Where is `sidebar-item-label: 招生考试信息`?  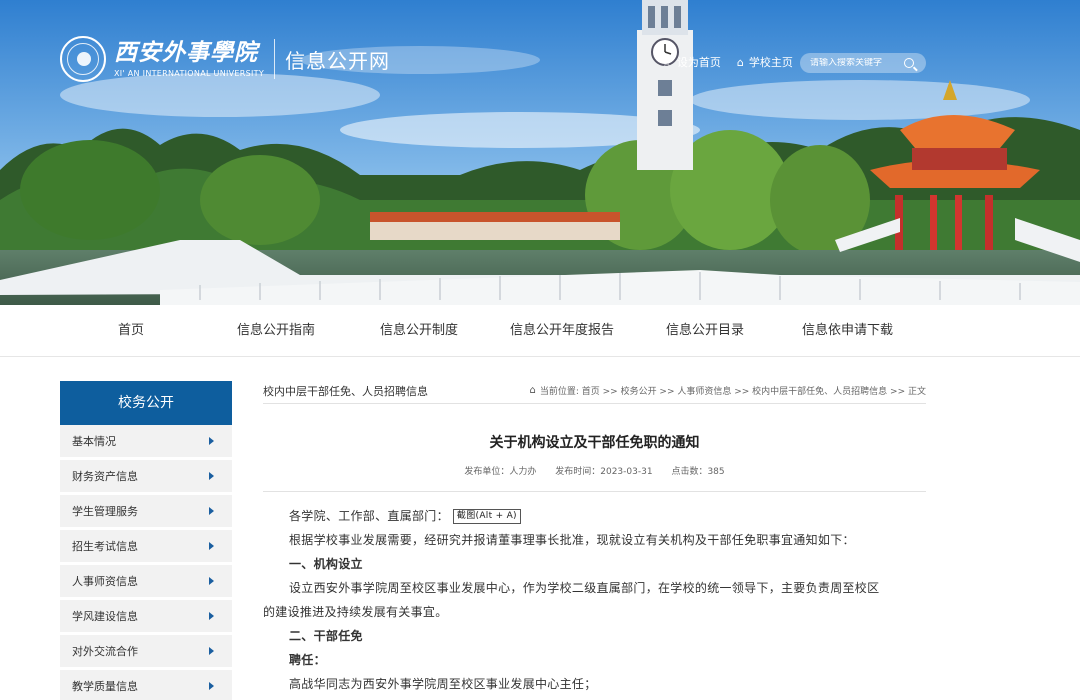 sidebar-item-label: 招生考试信息 is located at coordinates (105, 546).